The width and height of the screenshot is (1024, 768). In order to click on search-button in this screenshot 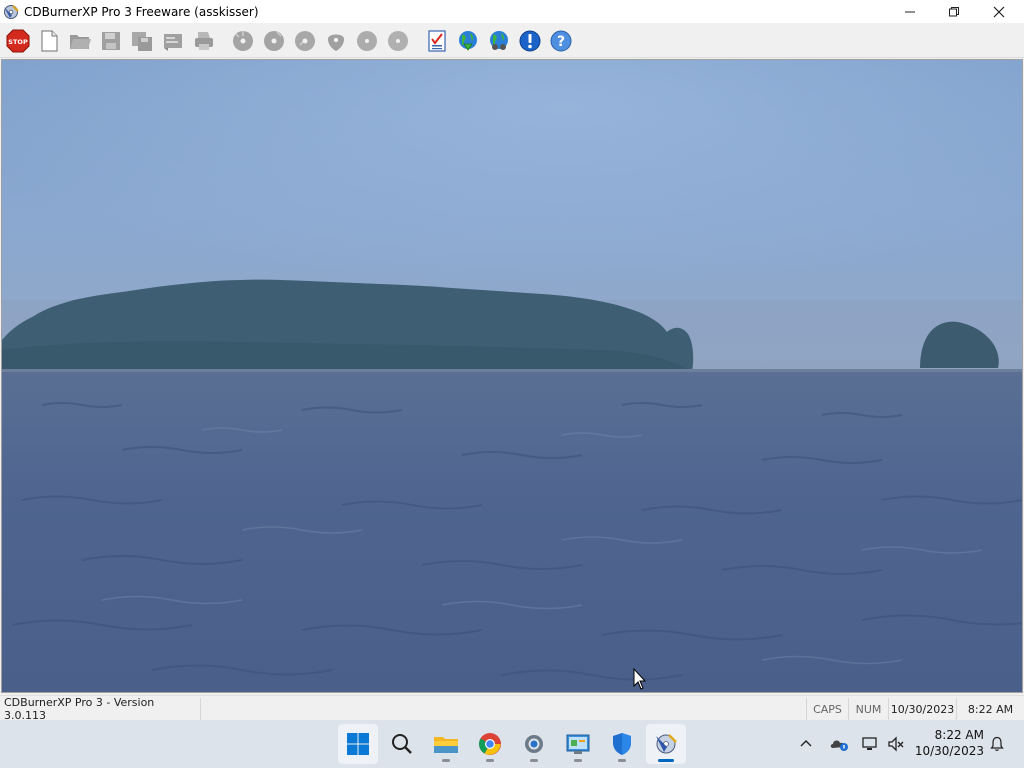, I will do `click(402, 744)`.